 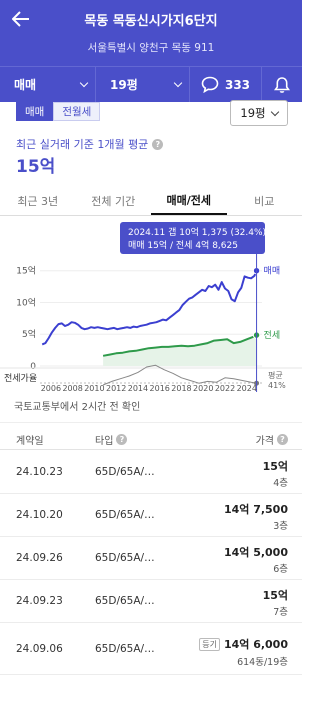 I want to click on row-floor: 6층, so click(x=280, y=569).